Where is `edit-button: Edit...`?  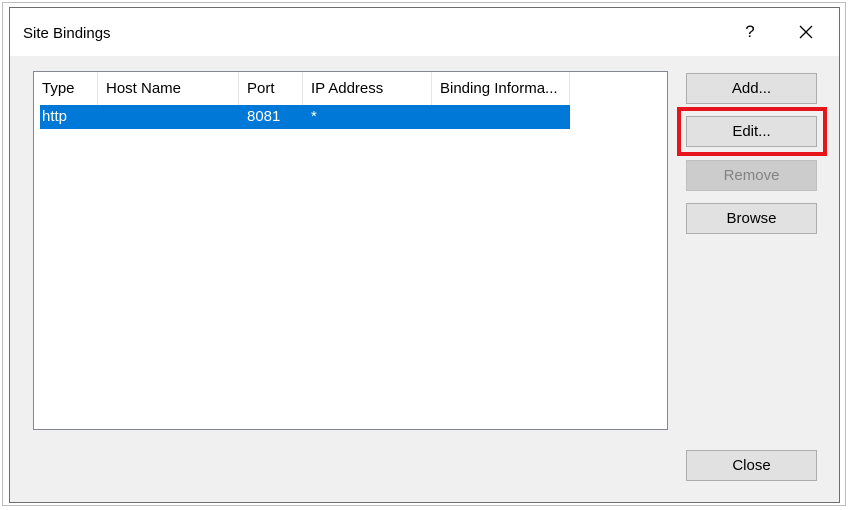
edit-button: Edit... is located at coordinates (751, 131).